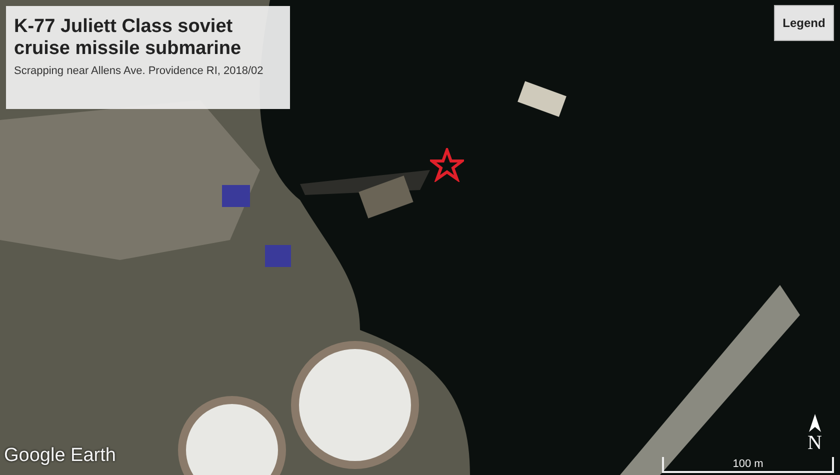 Image resolution: width=840 pixels, height=475 pixels. Describe the element at coordinates (60, 456) in the screenshot. I see `app-logo: Google Earth` at that location.